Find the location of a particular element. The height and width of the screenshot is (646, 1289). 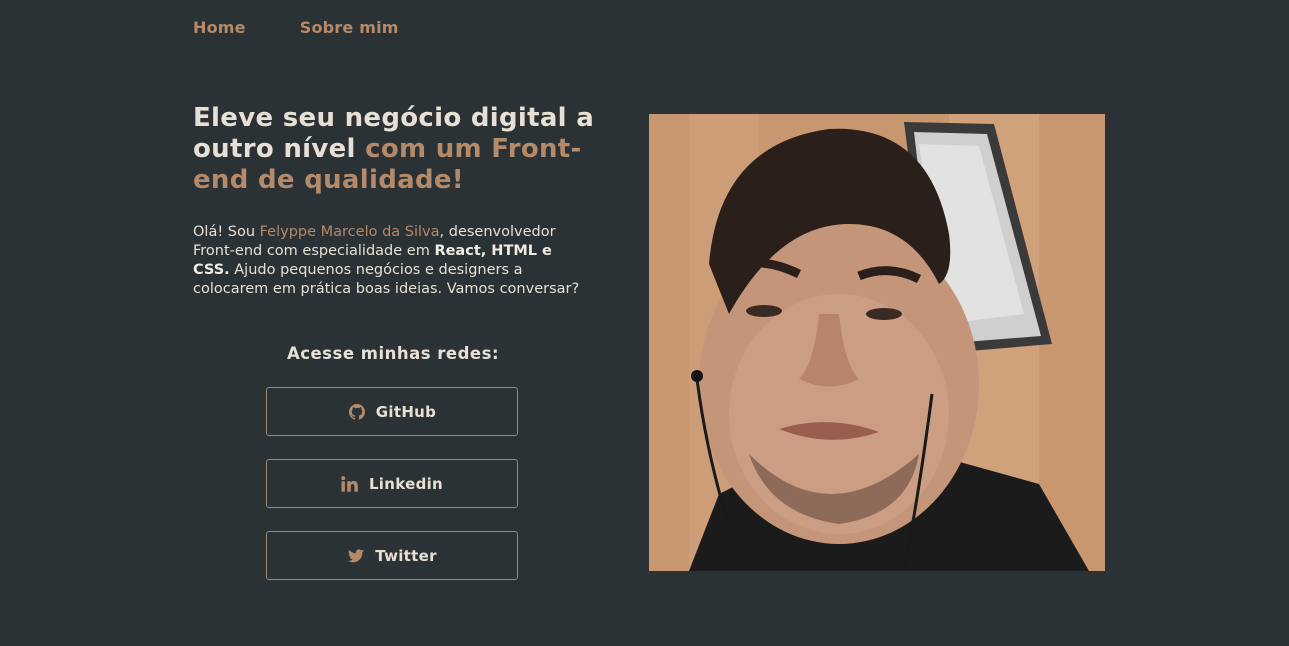

github-label: GitHub is located at coordinates (406, 411).